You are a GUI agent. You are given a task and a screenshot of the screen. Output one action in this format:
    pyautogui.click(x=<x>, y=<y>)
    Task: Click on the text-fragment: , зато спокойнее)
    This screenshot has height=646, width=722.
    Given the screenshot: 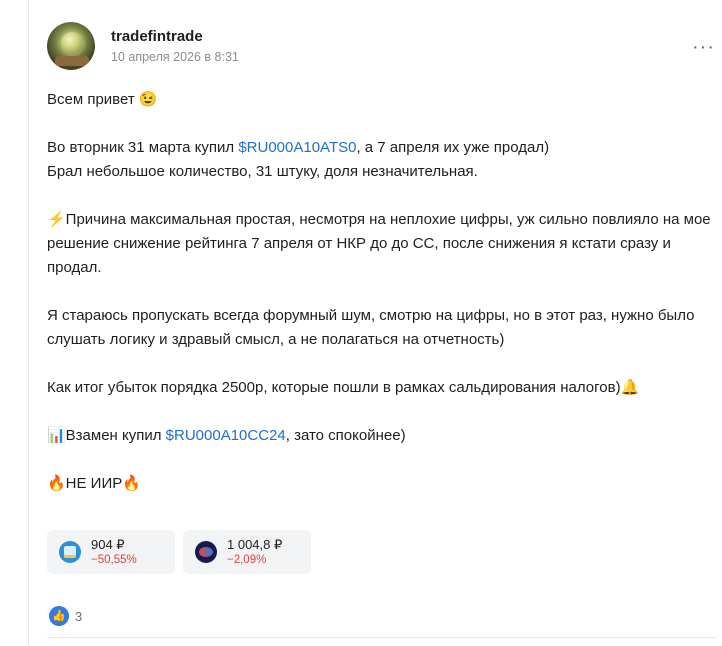 What is the action you would take?
    pyautogui.click(x=345, y=435)
    